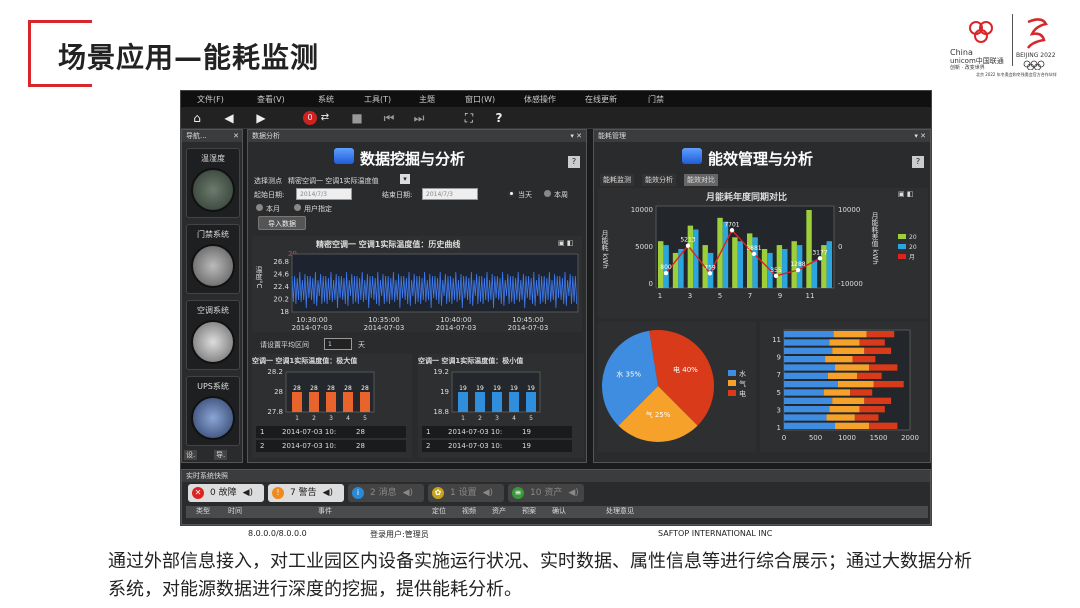 The image size is (1080, 608). Describe the element at coordinates (309, 446) in the screenshot. I see `max-row-time: 2014-07-03 10:` at that location.